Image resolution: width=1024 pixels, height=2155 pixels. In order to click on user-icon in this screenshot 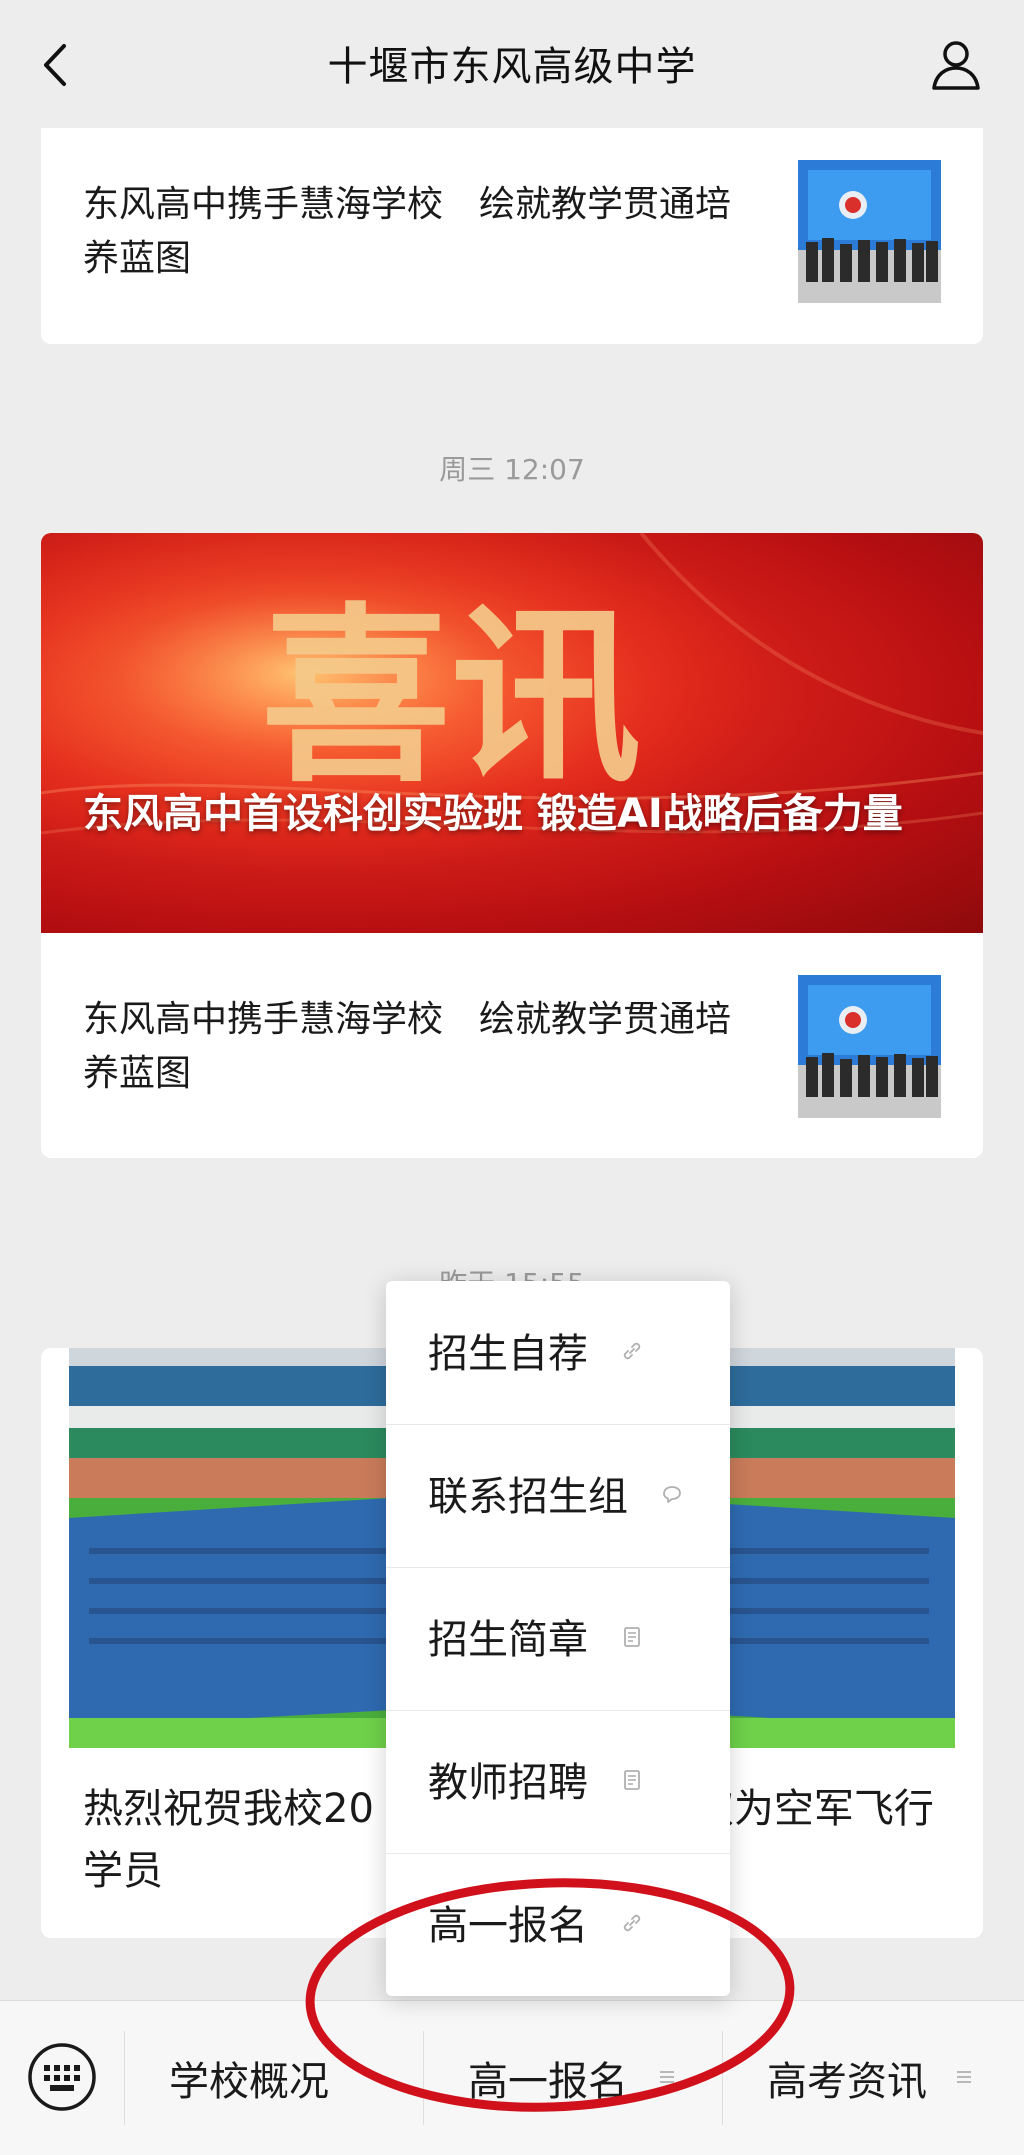, I will do `click(956, 65)`.